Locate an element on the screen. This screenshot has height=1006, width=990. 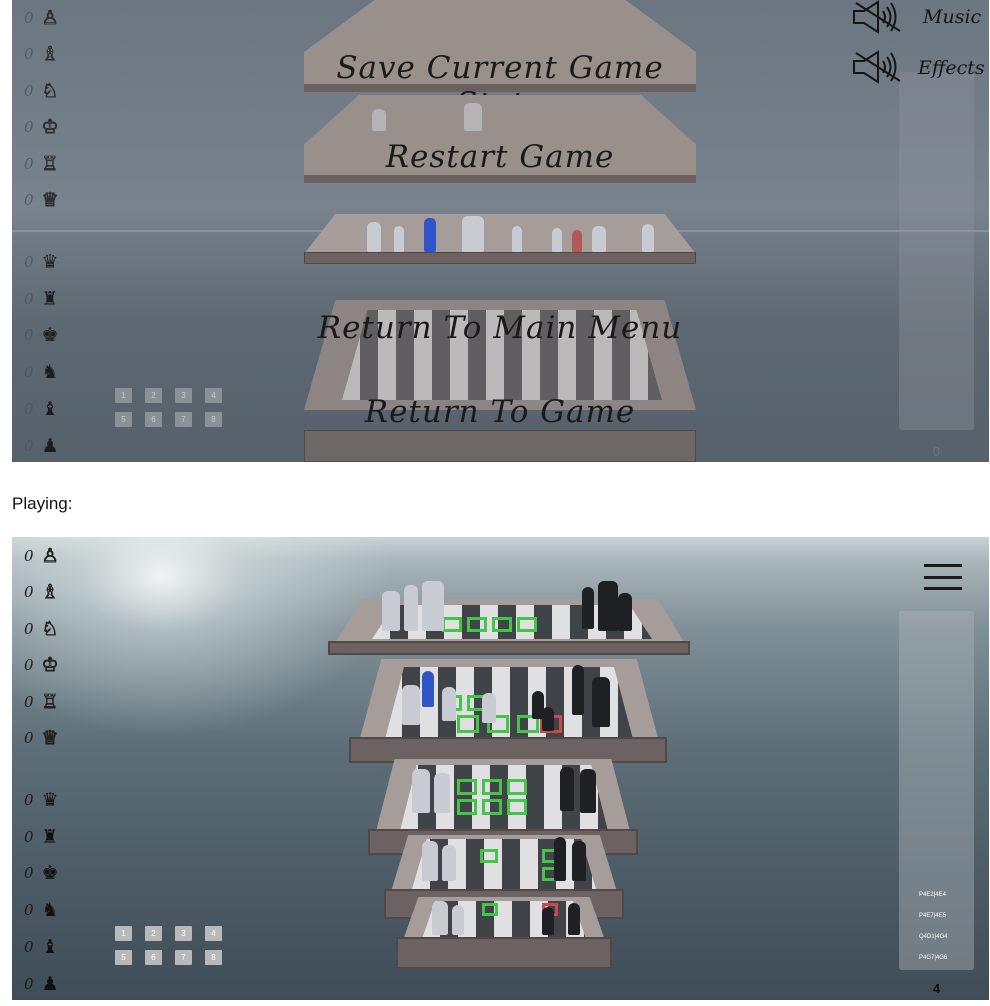
restart-game-button: Restart Game is located at coordinates (500, 139).